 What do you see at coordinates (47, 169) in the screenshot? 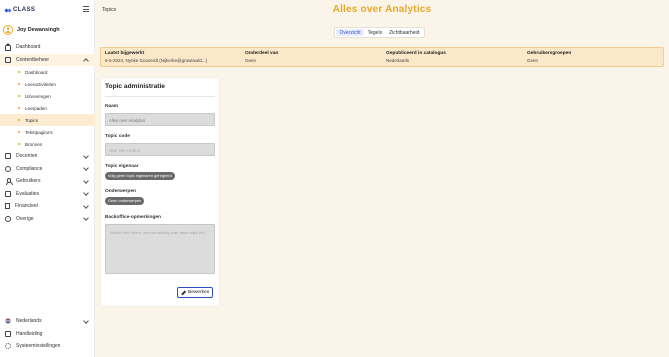
I see `sidebar-item-compliance: Compliance` at bounding box center [47, 169].